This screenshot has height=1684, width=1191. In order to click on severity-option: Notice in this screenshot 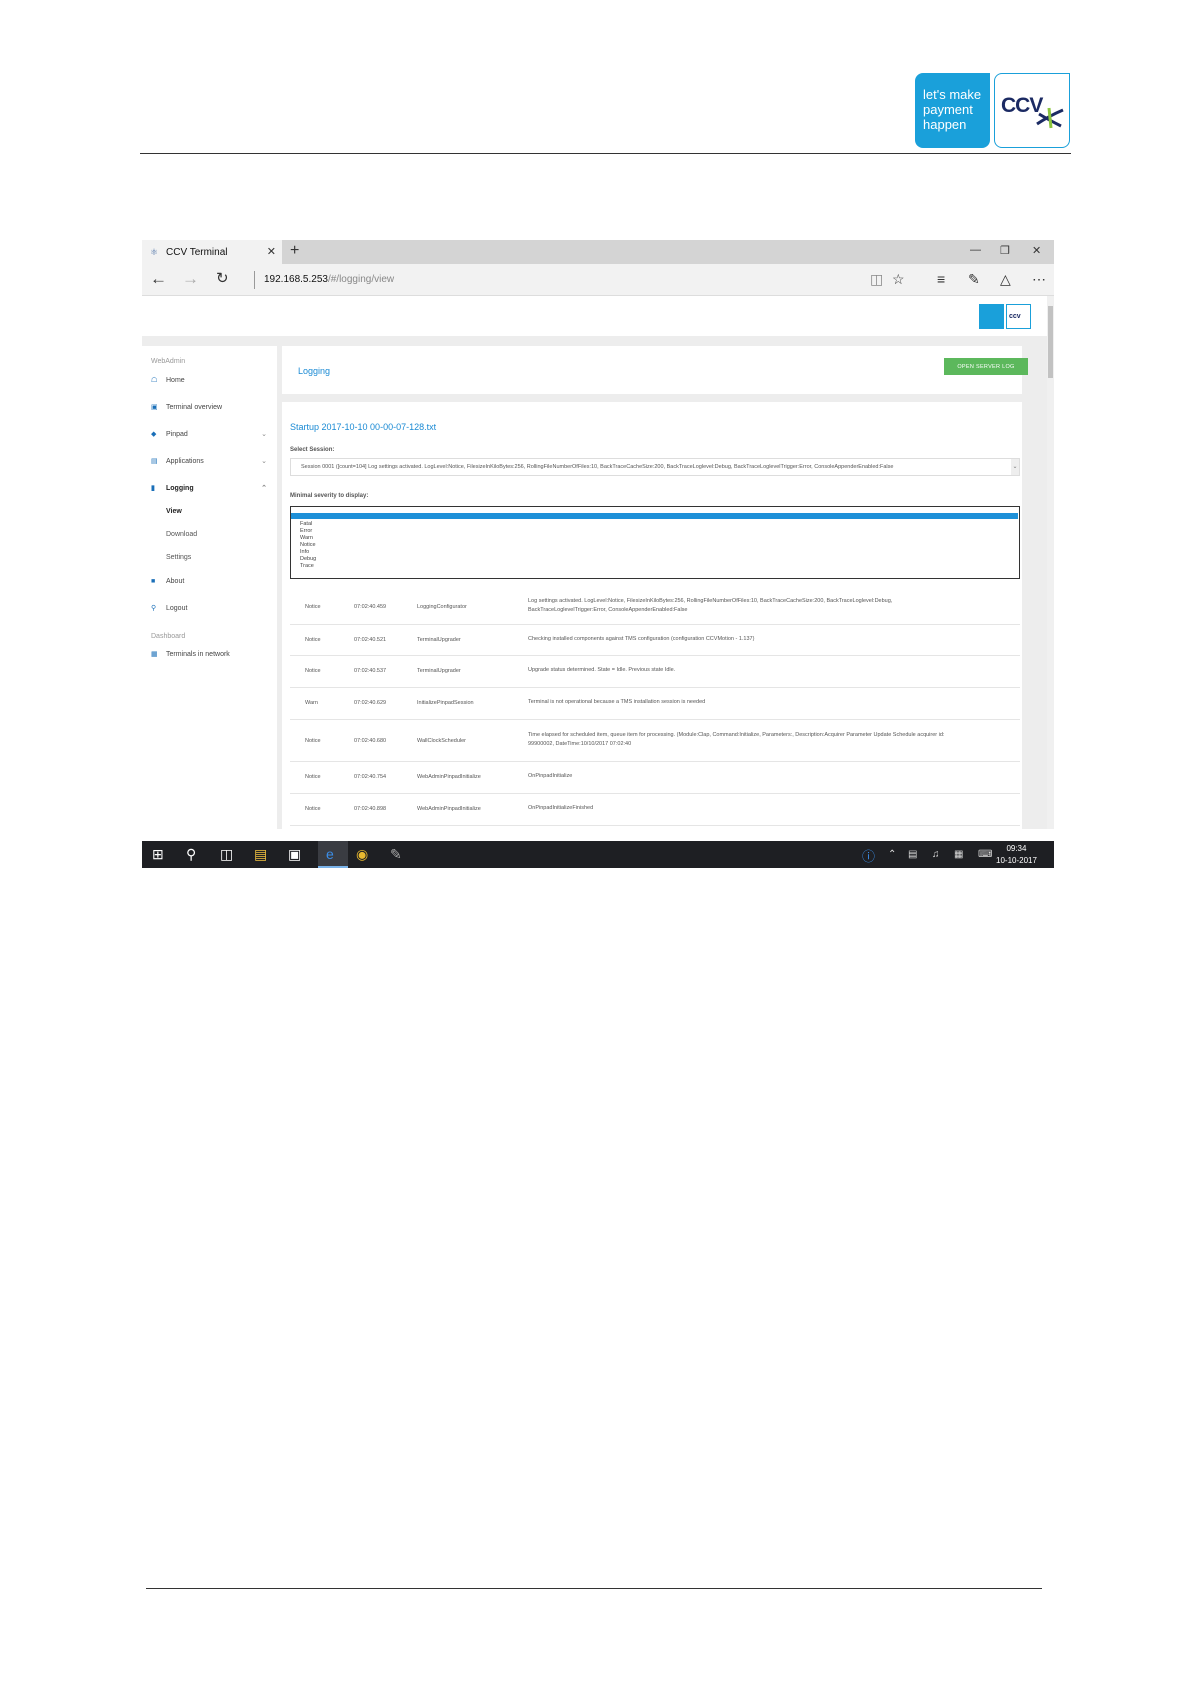, I will do `click(308, 545)`.